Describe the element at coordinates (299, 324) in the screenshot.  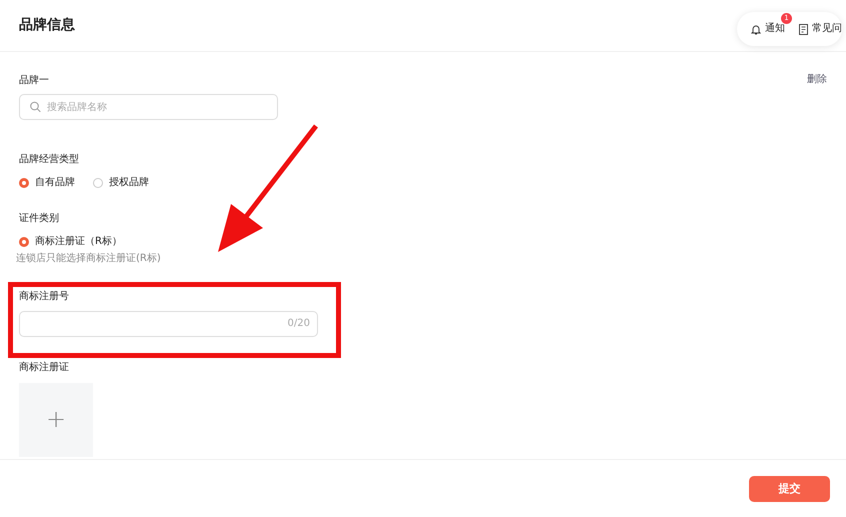
I see `character-counter: 0/20` at that location.